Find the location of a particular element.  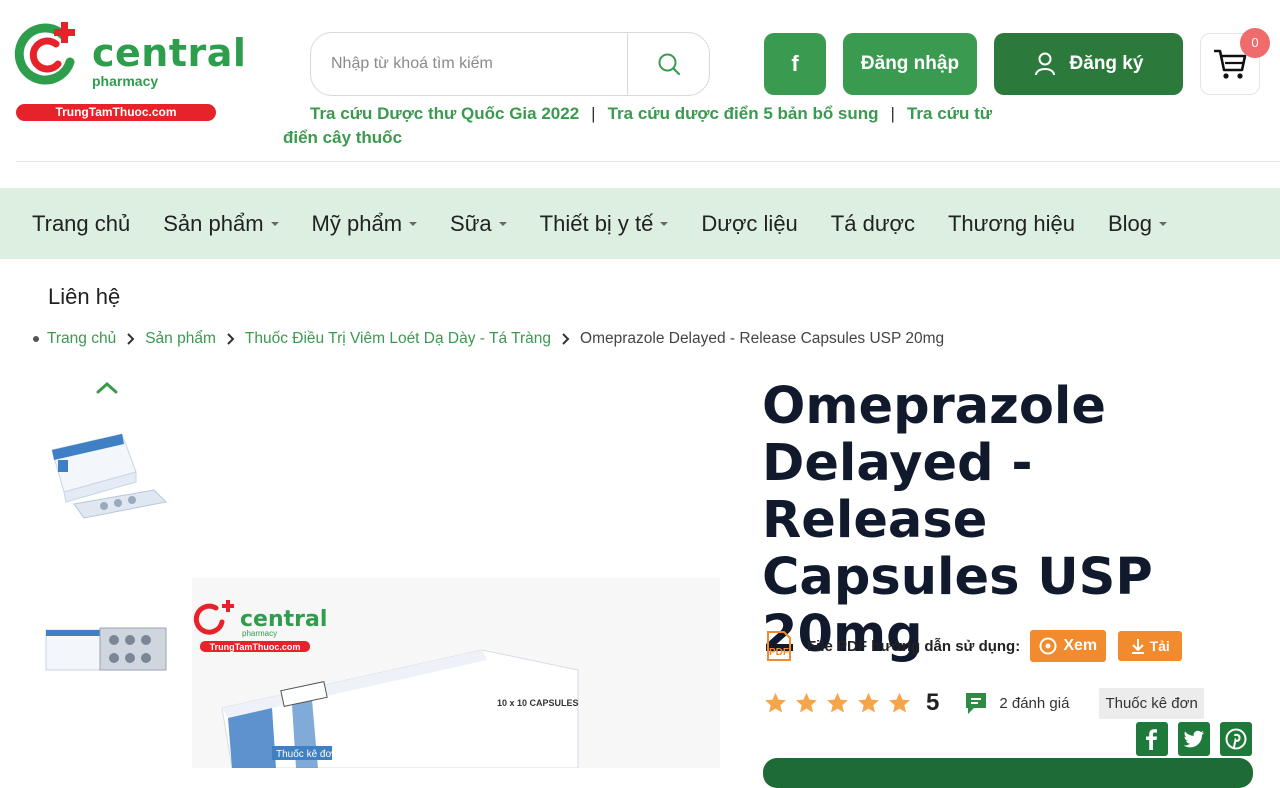

rating-row: 5 2 đánh giá Thuốc kê đơn is located at coordinates (983, 703).